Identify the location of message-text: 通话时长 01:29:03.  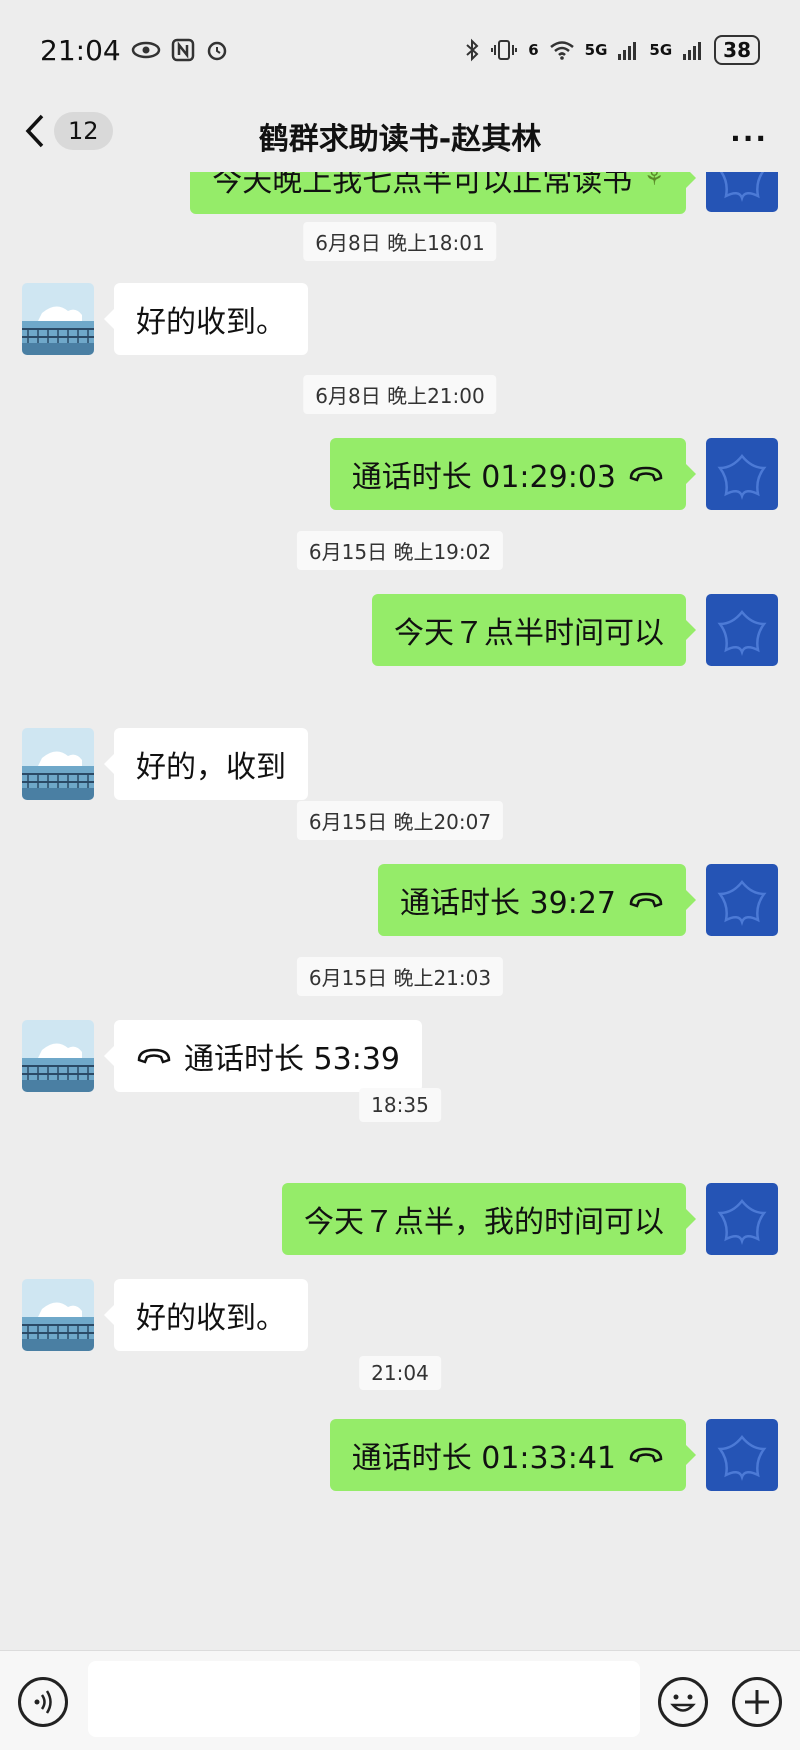
(483, 477).